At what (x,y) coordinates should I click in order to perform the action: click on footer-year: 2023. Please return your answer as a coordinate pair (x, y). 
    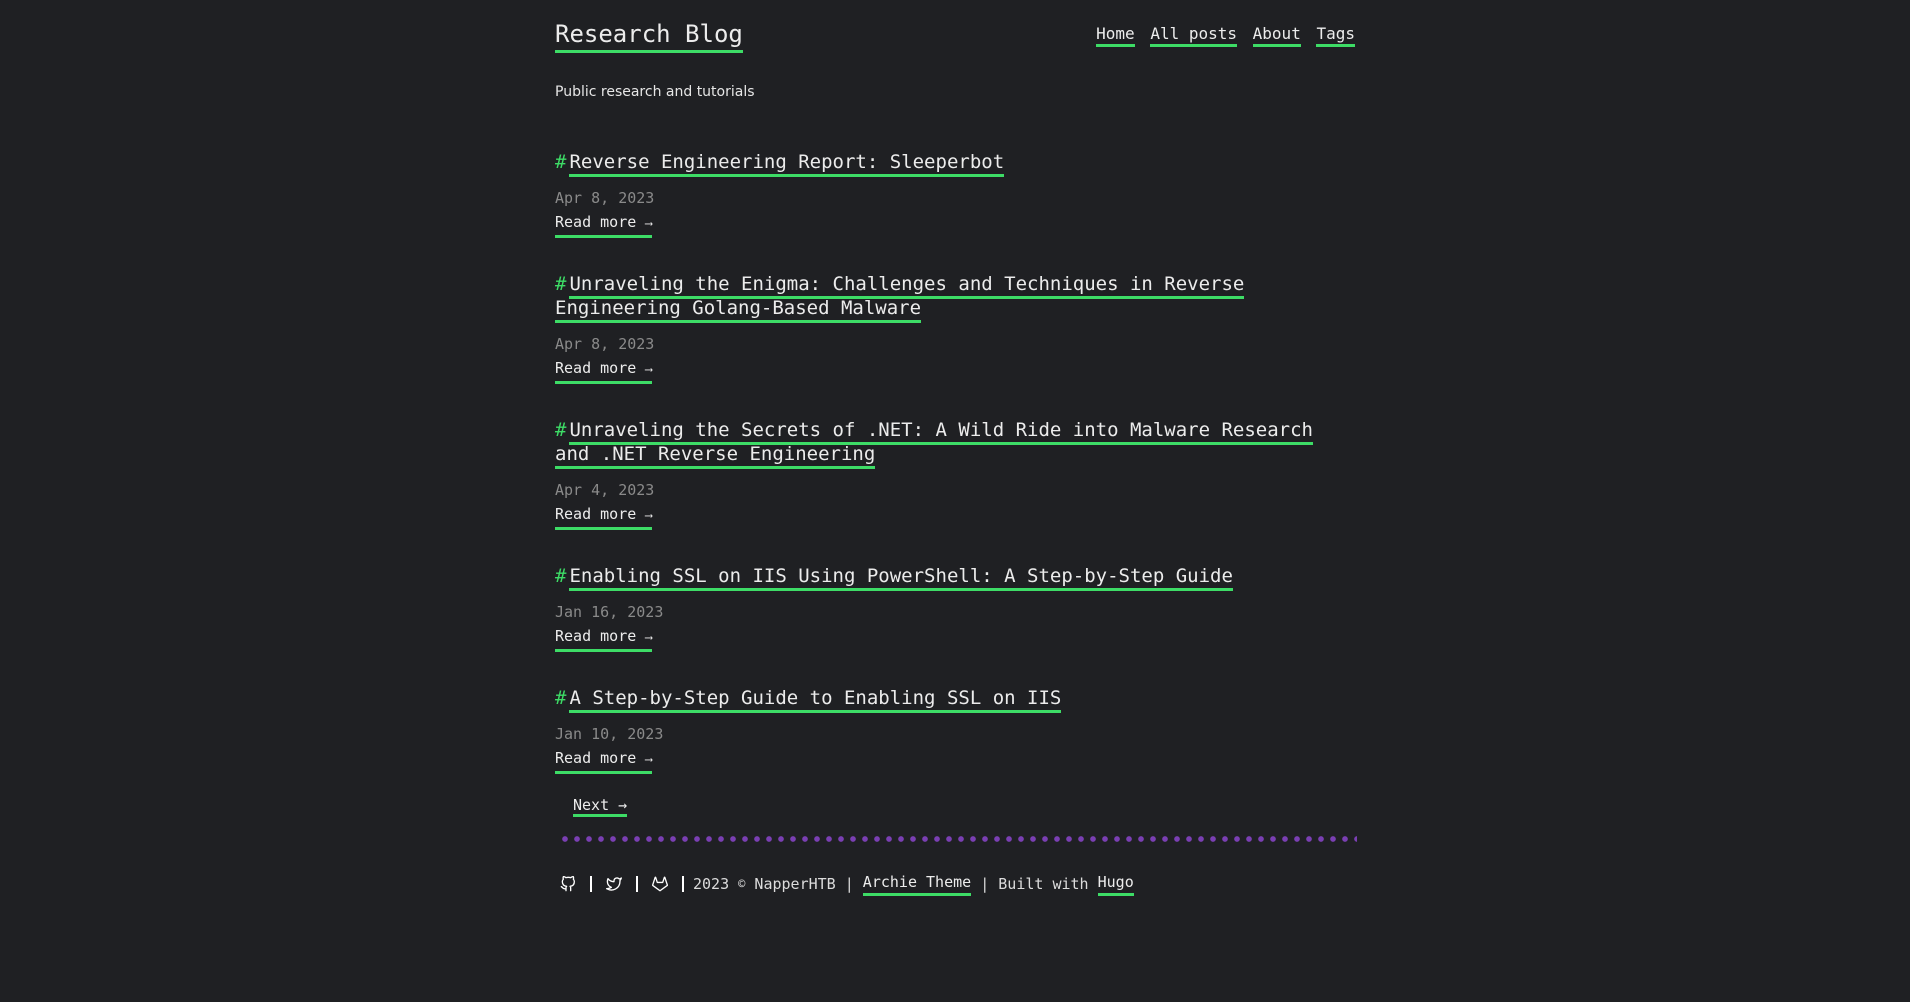
    Looking at the image, I should click on (711, 884).